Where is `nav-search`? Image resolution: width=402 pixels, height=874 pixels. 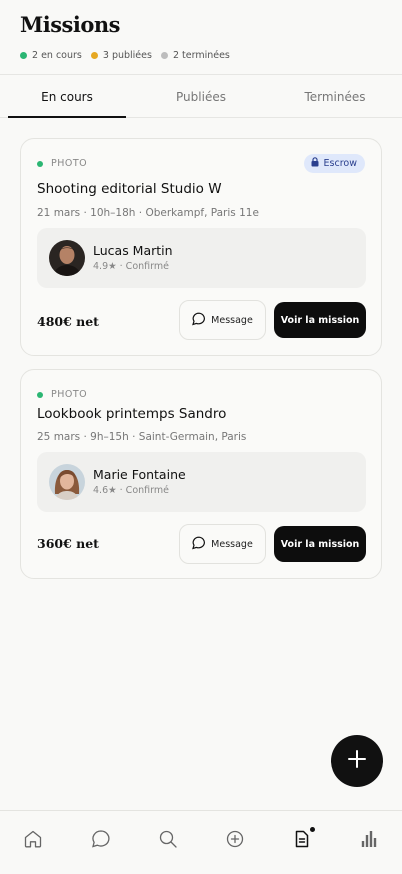 nav-search is located at coordinates (168, 841).